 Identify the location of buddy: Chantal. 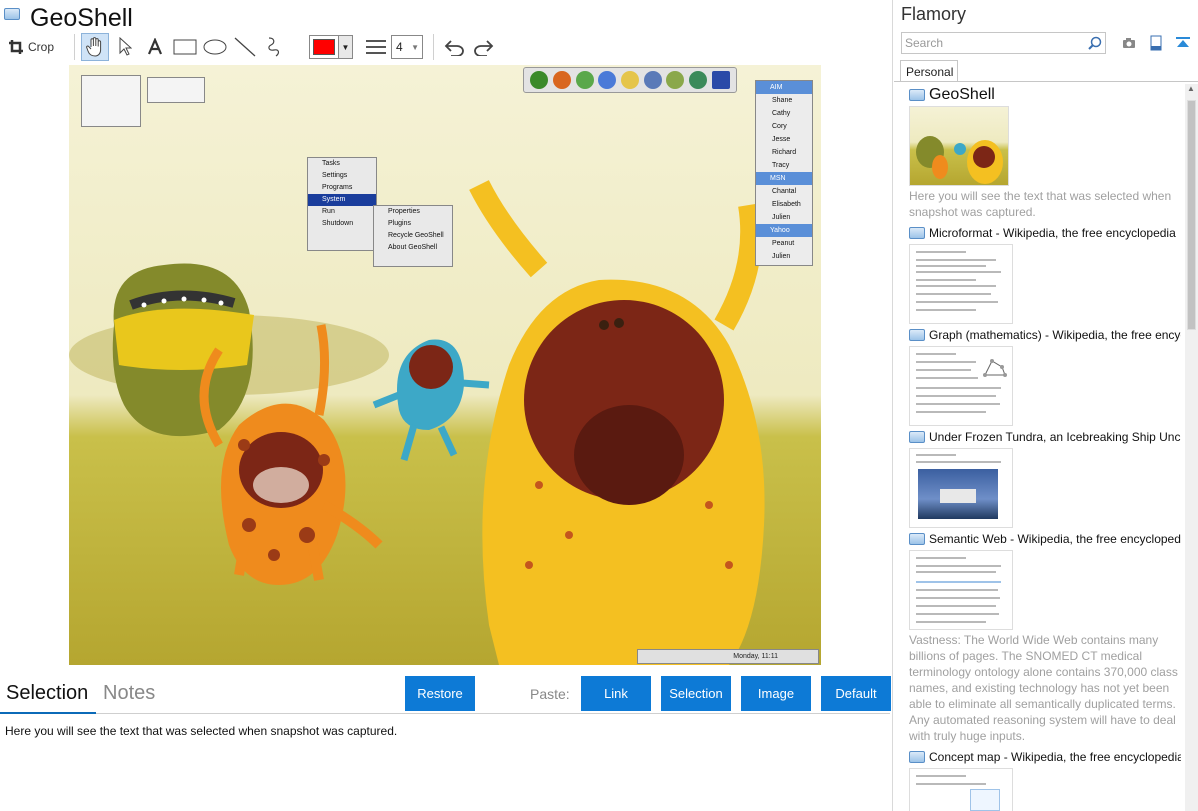
(784, 191).